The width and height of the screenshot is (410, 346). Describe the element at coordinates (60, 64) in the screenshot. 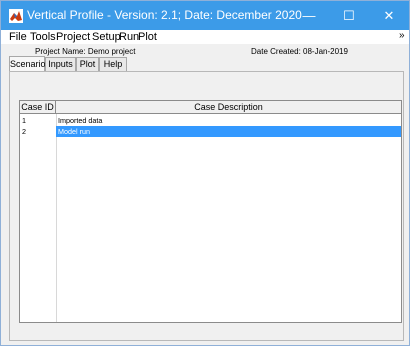

I see `tab-inputs: Inputs` at that location.